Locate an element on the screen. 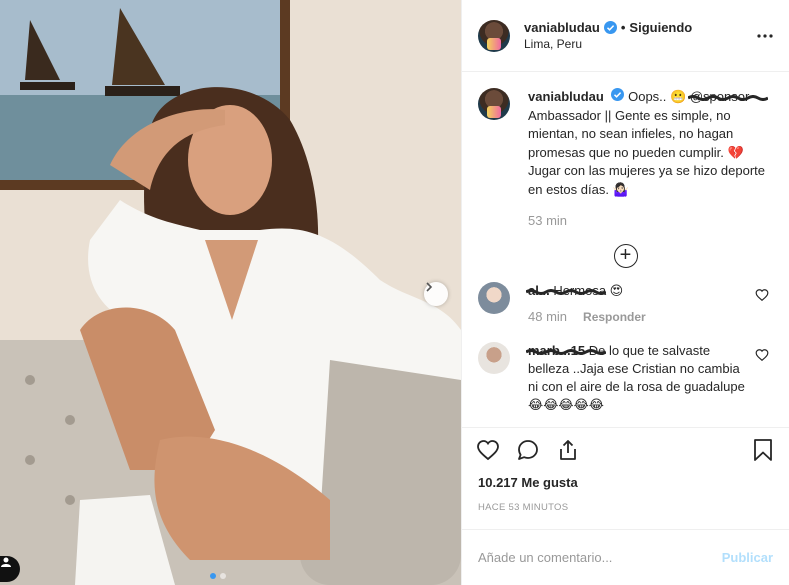  bookmark-icon is located at coordinates (763, 450).